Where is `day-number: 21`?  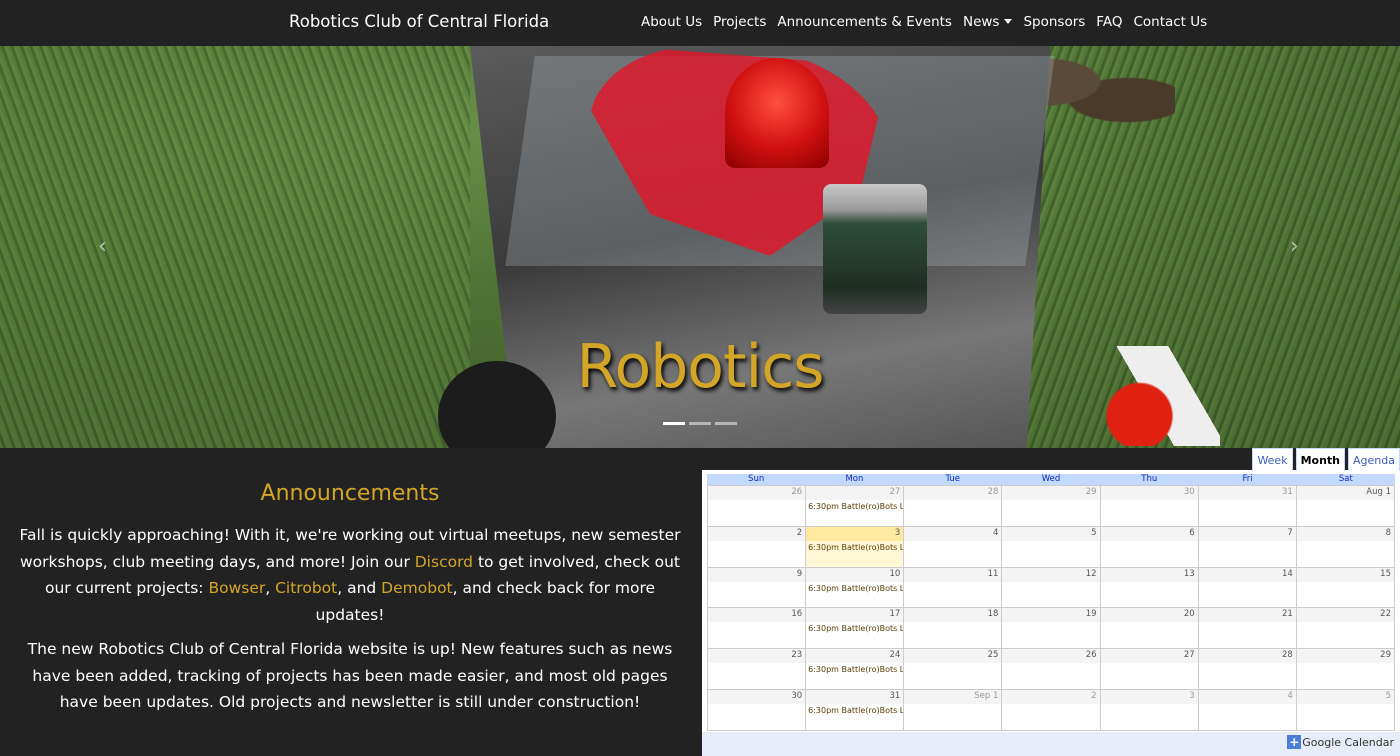
day-number: 21 is located at coordinates (1287, 614).